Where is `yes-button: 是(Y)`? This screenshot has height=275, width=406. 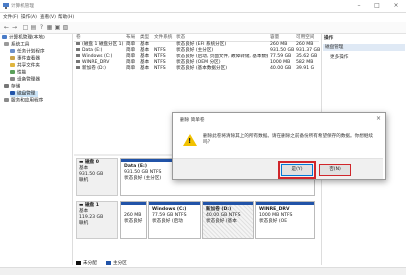 yes-button: 是(Y) is located at coordinates (297, 170).